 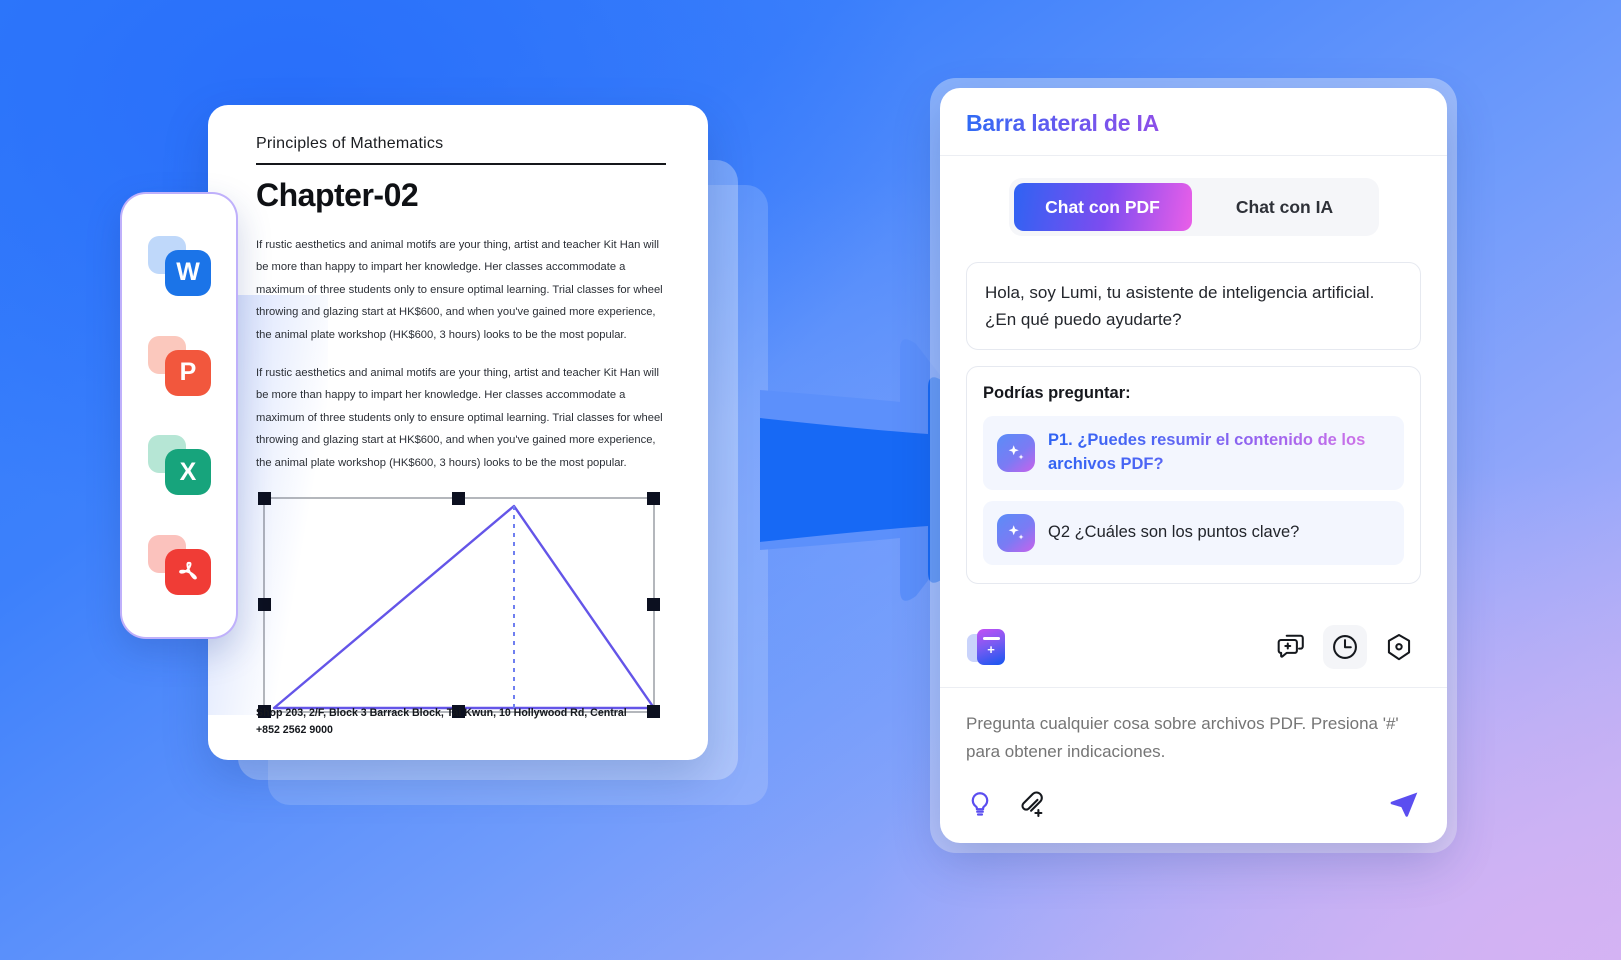 What do you see at coordinates (1063, 123) in the screenshot?
I see `ai-sidebar-title: Barra lateral de IA` at bounding box center [1063, 123].